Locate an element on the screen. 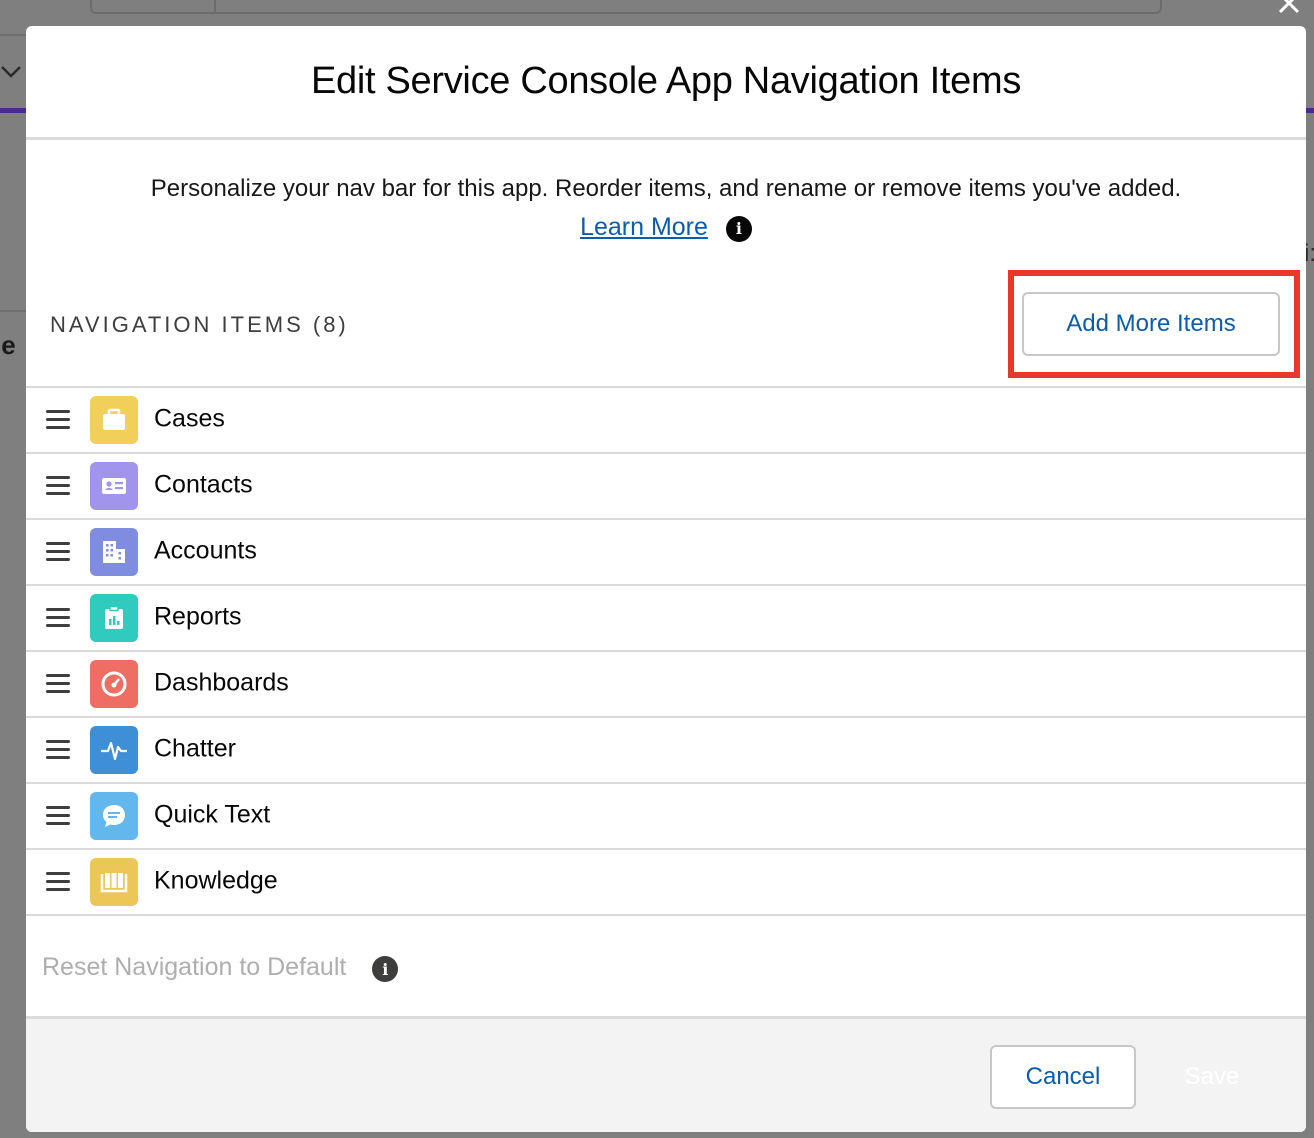  background-accent-bar-right is located at coordinates (1310, 110).